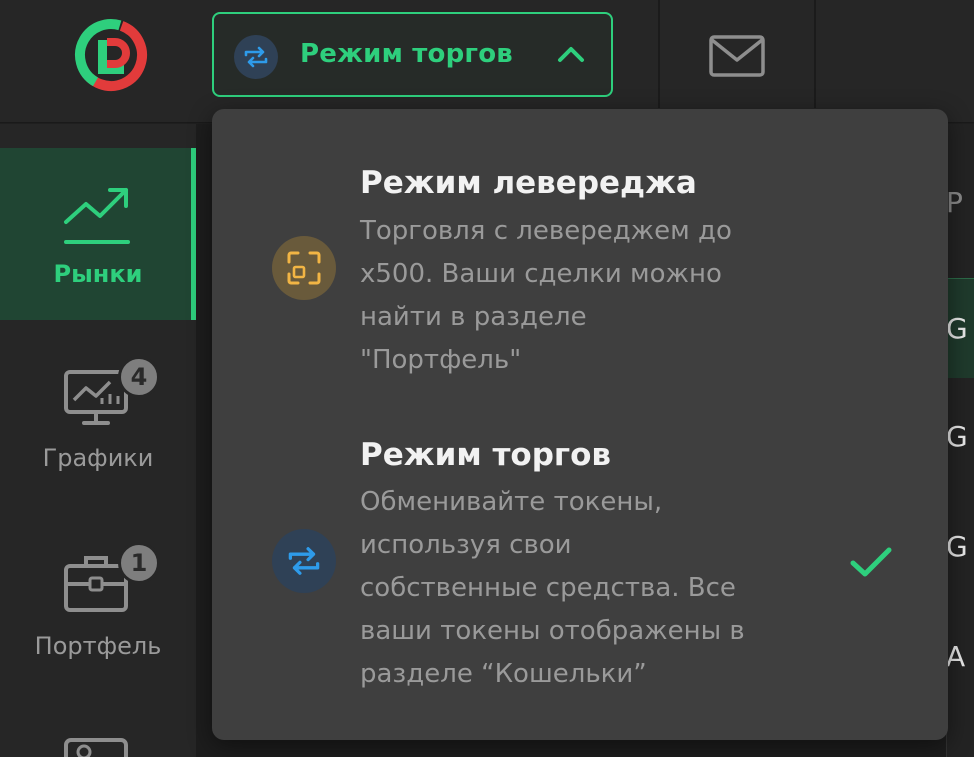 The image size is (974, 757). I want to click on notification-badge: 4, so click(139, 377).